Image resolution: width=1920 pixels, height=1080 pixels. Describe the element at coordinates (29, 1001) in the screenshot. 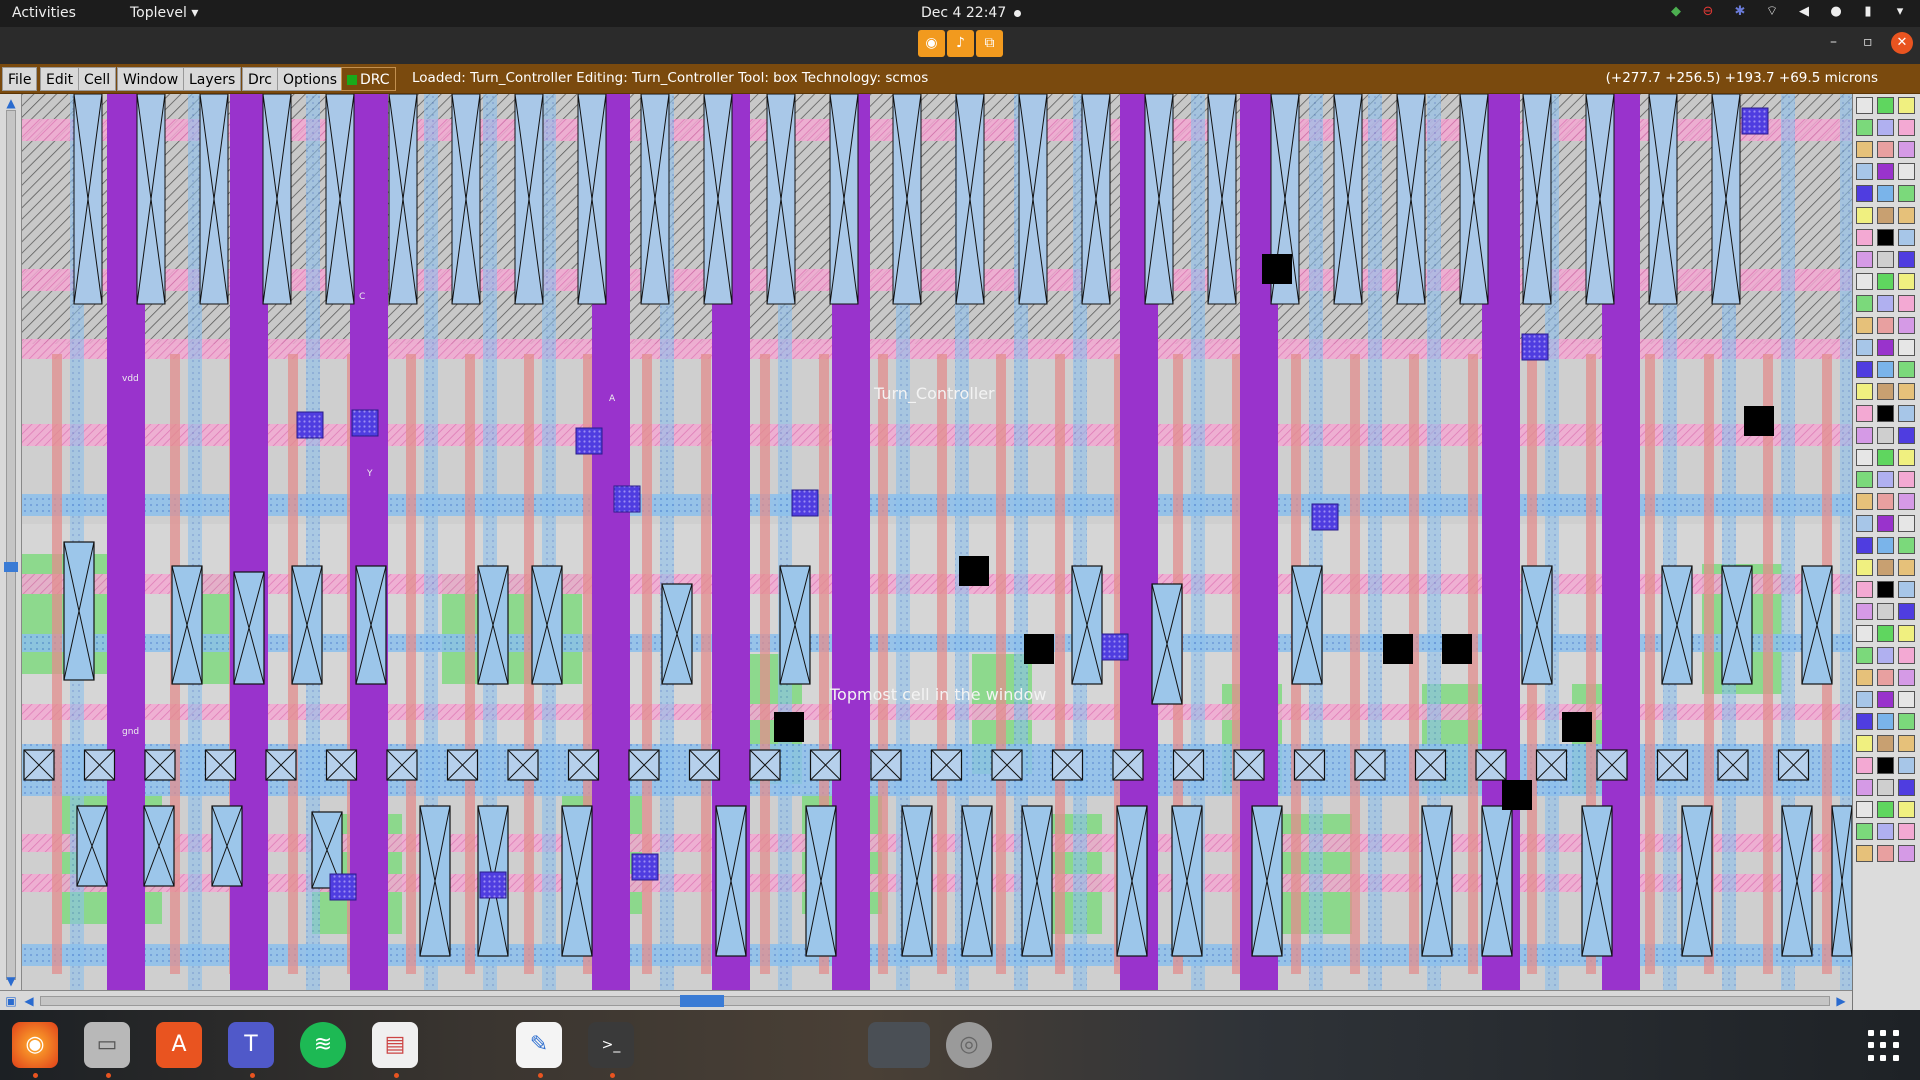

I see `scroll-left-icon: ◀` at that location.